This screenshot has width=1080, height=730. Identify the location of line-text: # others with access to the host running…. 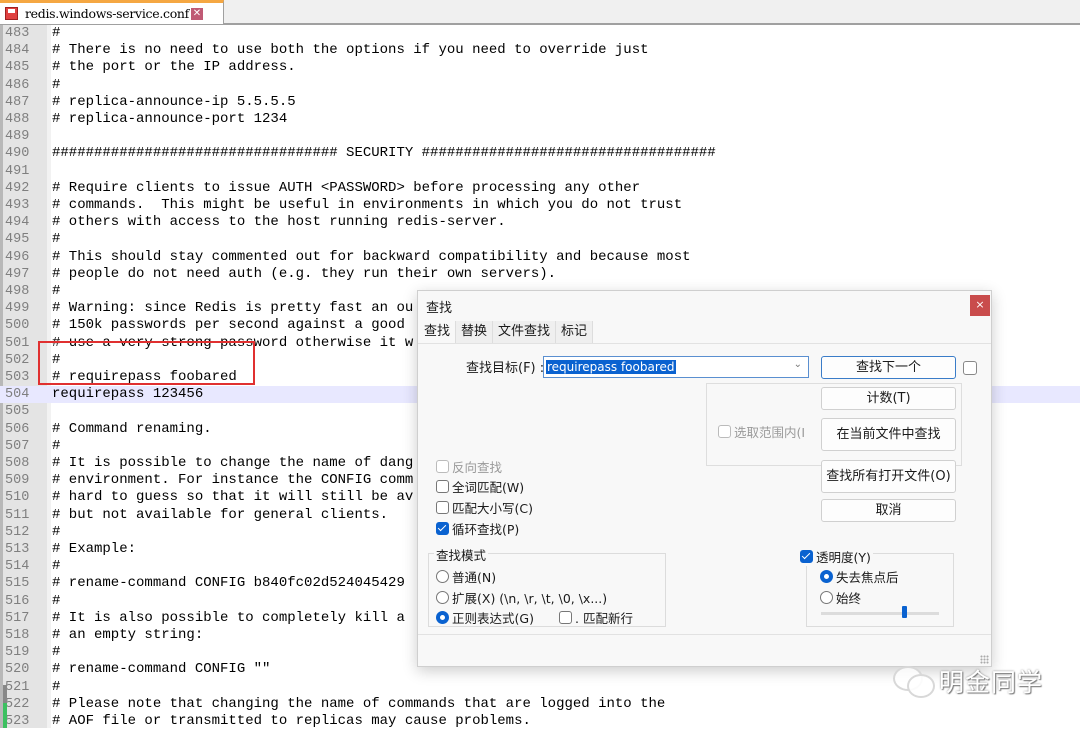
(279, 222).